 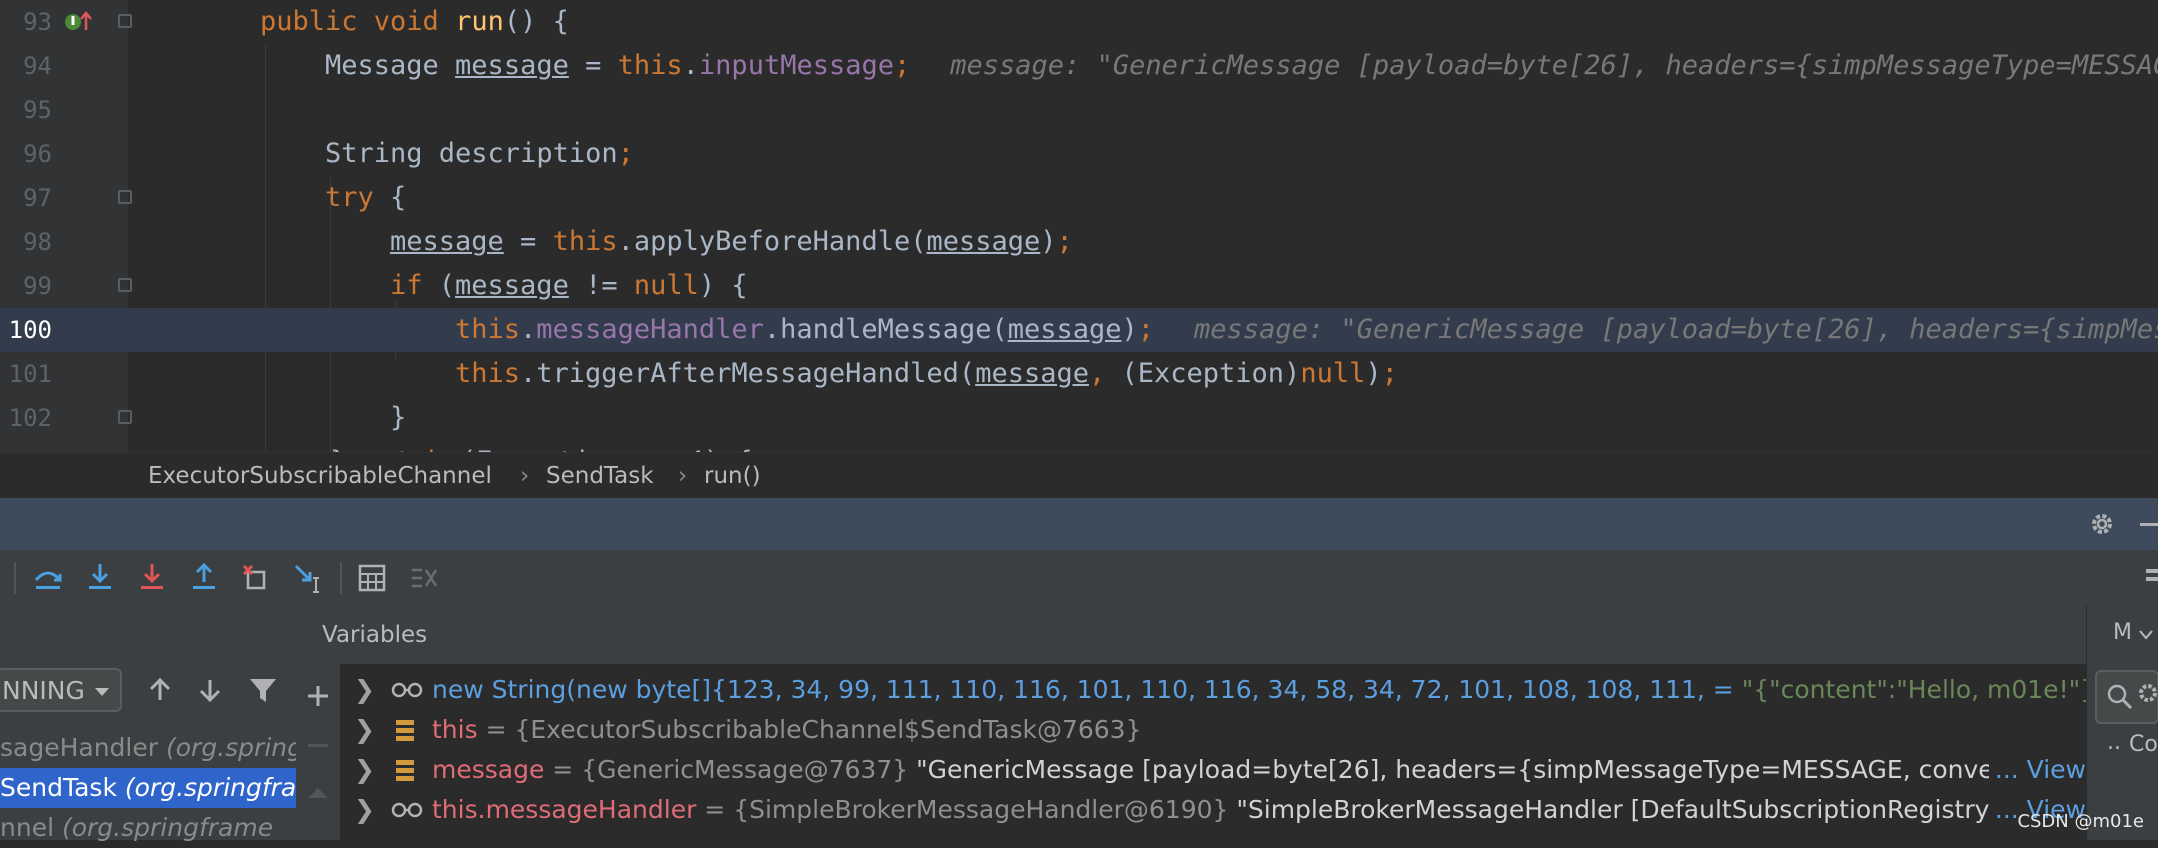 What do you see at coordinates (1079, 418) in the screenshot?
I see `code-line: 102}` at bounding box center [1079, 418].